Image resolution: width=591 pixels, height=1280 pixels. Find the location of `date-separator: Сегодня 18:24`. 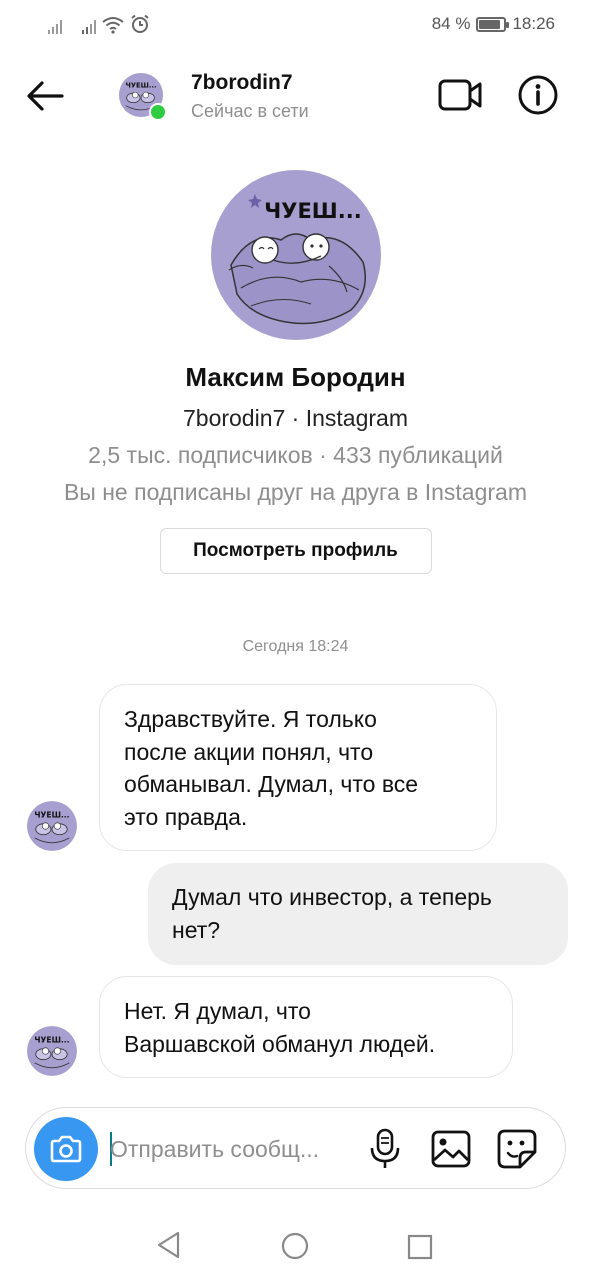

date-separator: Сегодня 18:24 is located at coordinates (295, 646).